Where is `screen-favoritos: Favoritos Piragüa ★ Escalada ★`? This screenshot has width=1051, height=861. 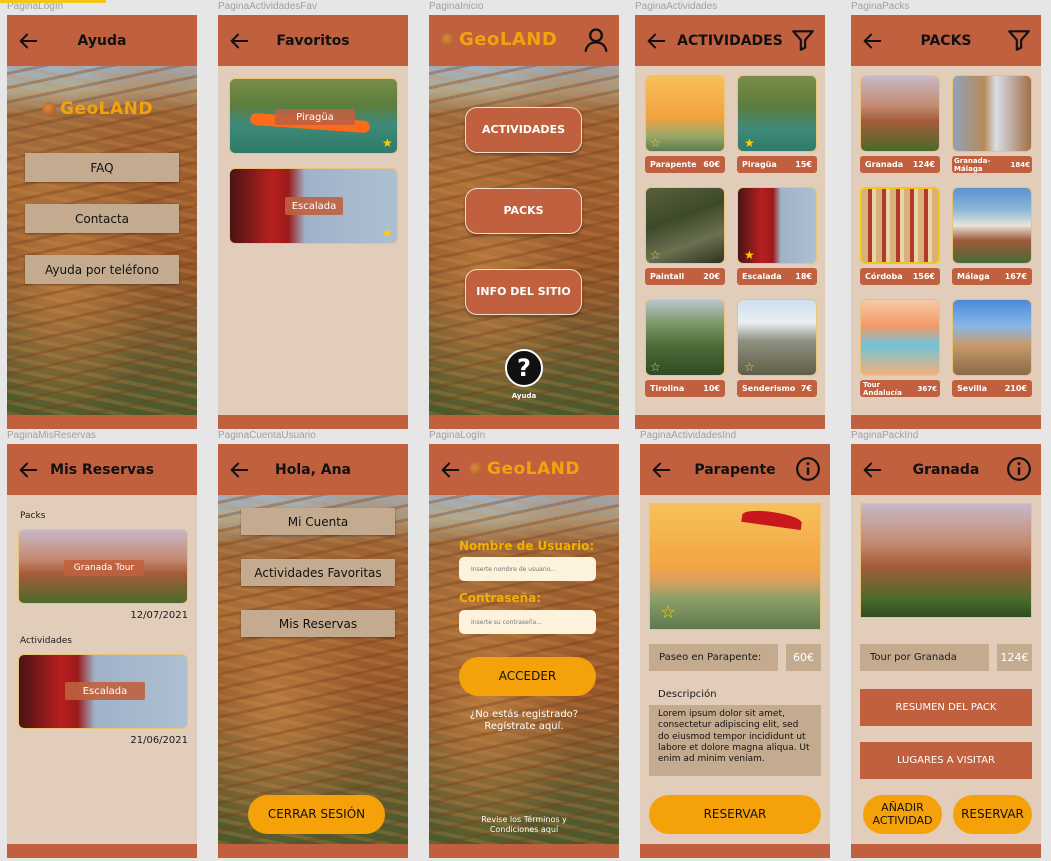
screen-favoritos: Favoritos Piragüa ★ Escalada ★ is located at coordinates (313, 222).